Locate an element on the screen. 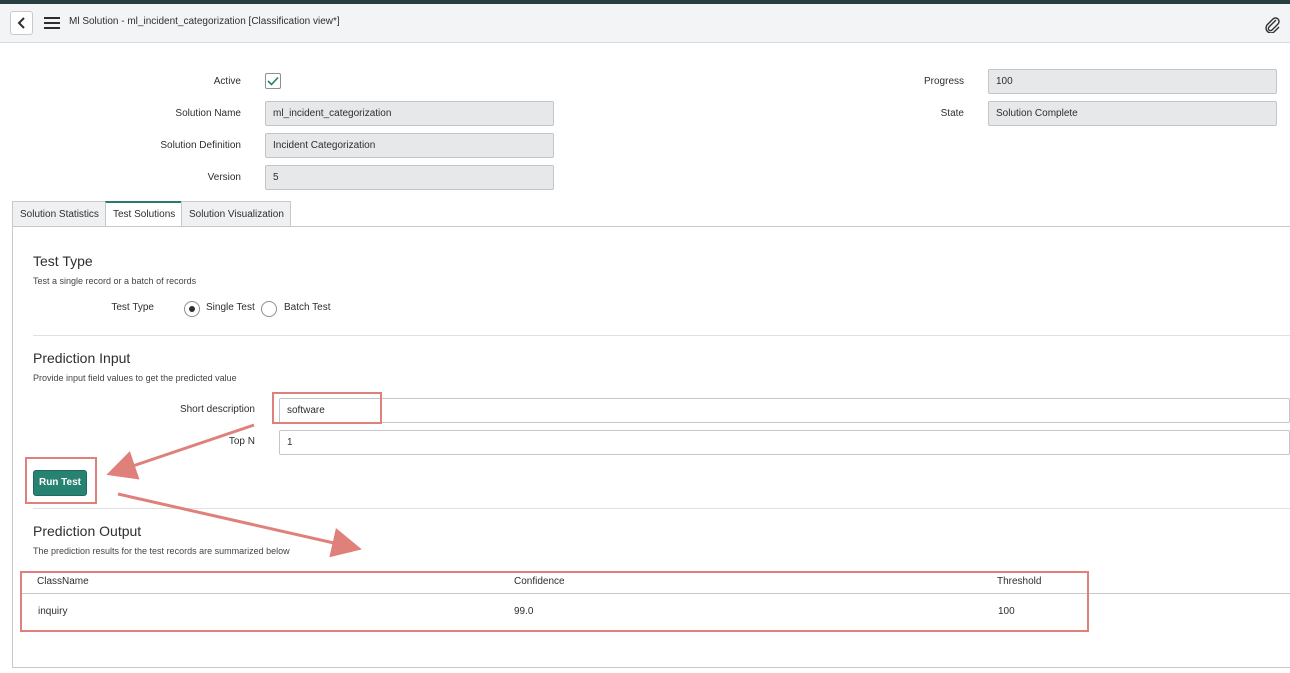  annotation-arrows is located at coordinates (234, 490).